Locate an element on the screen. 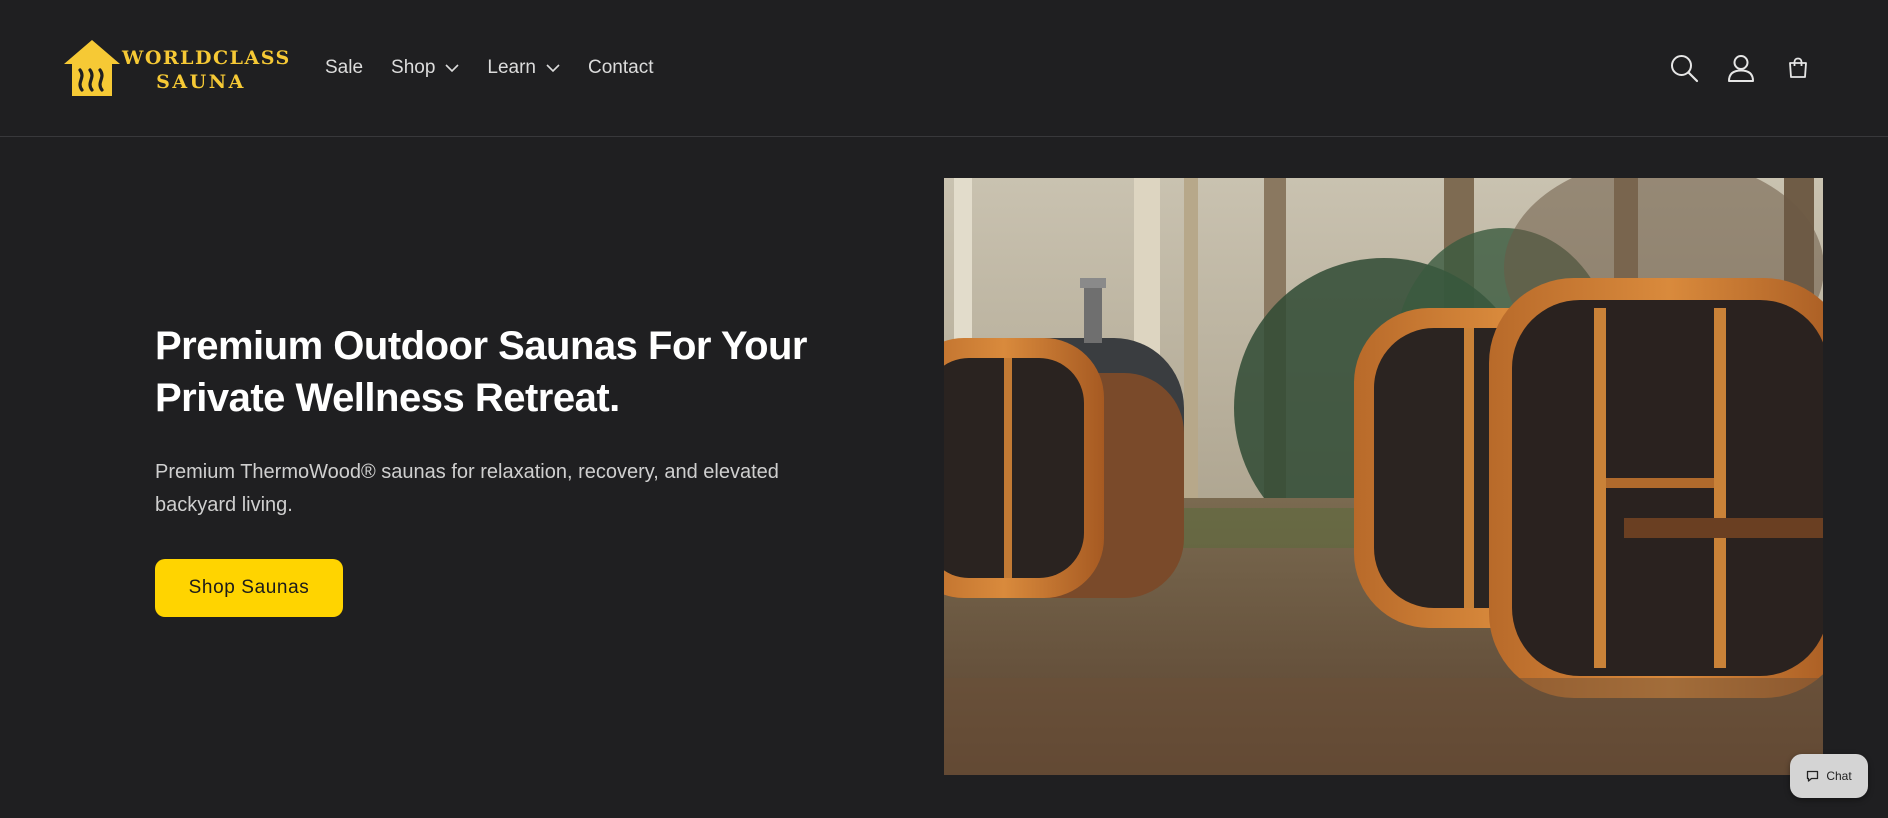  nav-item-shop: Shop is located at coordinates (425, 68).